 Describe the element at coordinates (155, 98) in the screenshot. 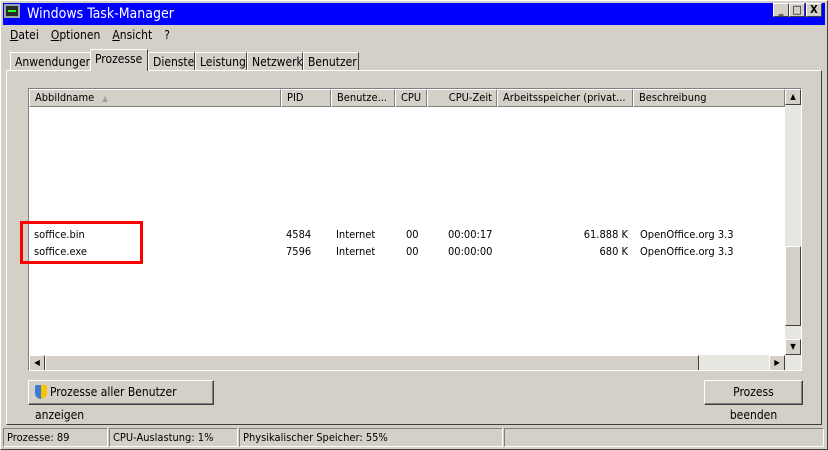

I see `column-header-abbildname: Abbildname ▲` at that location.